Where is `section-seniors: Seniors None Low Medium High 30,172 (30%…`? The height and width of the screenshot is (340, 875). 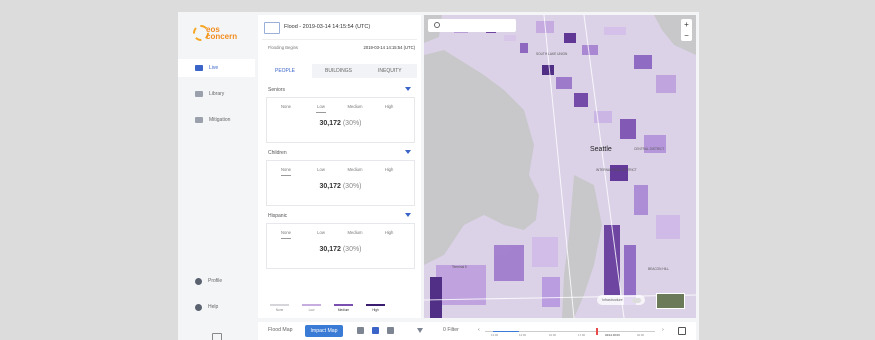
section-seniors: Seniors None Low Medium High 30,172 (30%… is located at coordinates (339, 115).